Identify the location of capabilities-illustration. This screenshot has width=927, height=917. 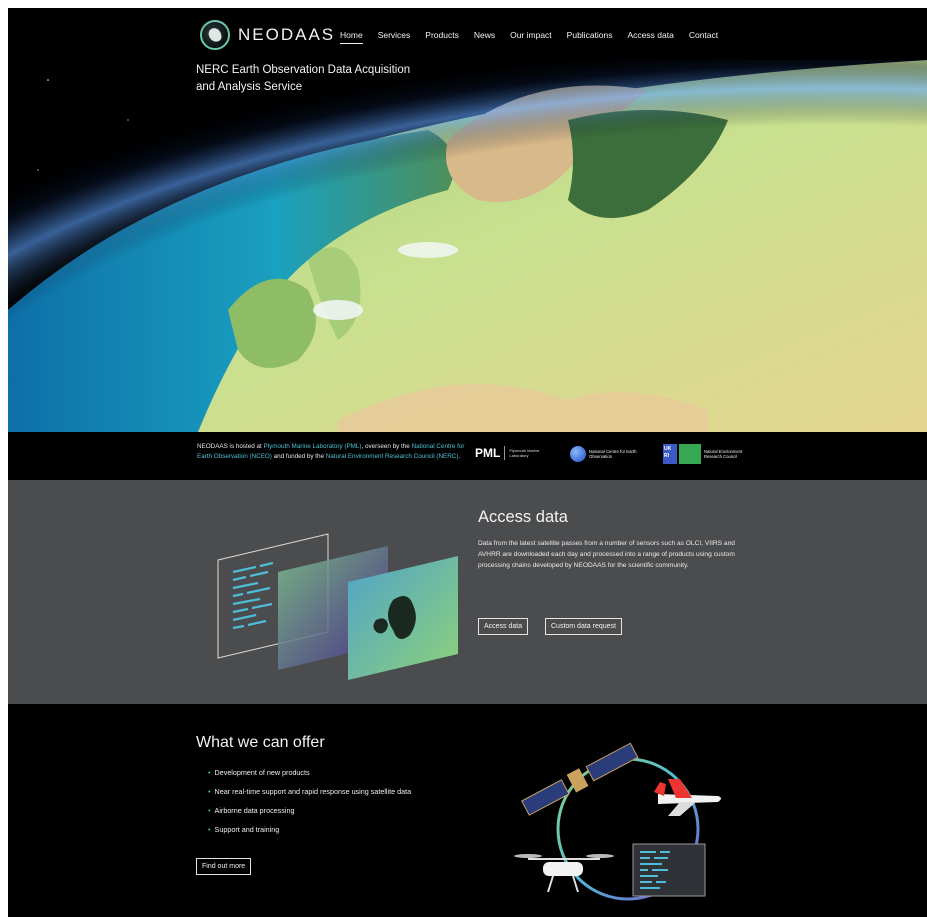
(617, 821).